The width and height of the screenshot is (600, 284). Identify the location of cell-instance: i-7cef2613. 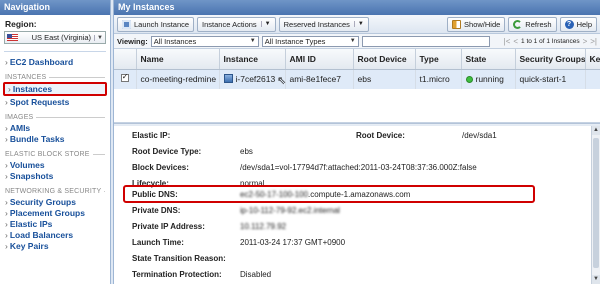
(255, 79).